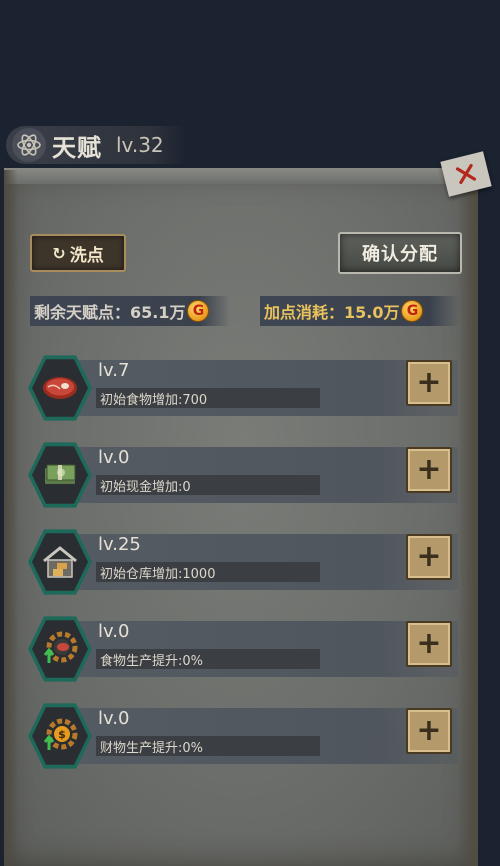 This screenshot has height=866, width=500. What do you see at coordinates (119, 544) in the screenshot?
I see `talent-level: lv.25` at bounding box center [119, 544].